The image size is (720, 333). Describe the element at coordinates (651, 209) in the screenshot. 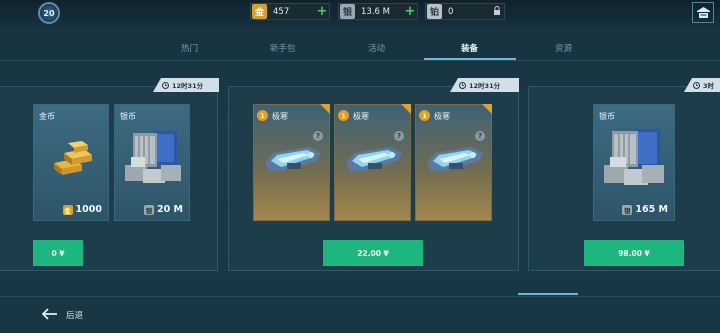

I see `amount-text: 165 M` at that location.